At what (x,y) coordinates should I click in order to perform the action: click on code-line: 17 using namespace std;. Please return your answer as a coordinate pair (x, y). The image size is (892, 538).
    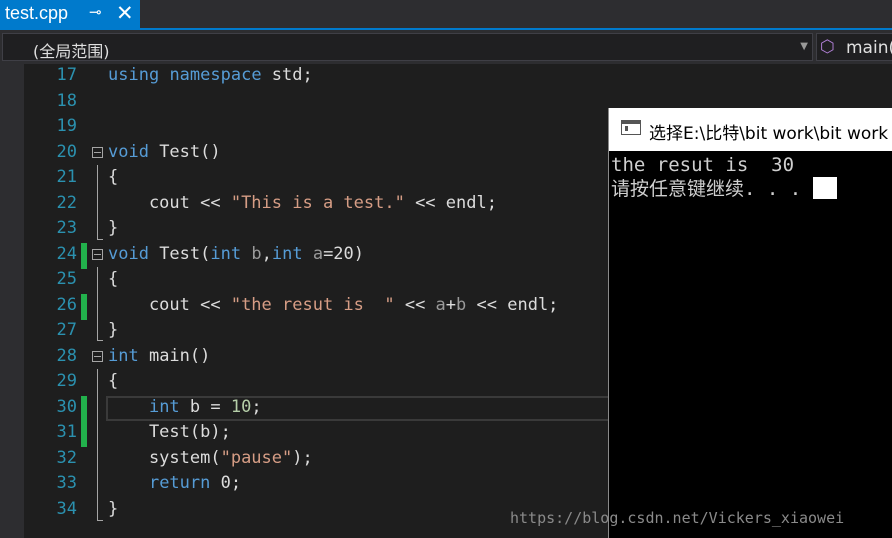
    Looking at the image, I should click on (446, 76).